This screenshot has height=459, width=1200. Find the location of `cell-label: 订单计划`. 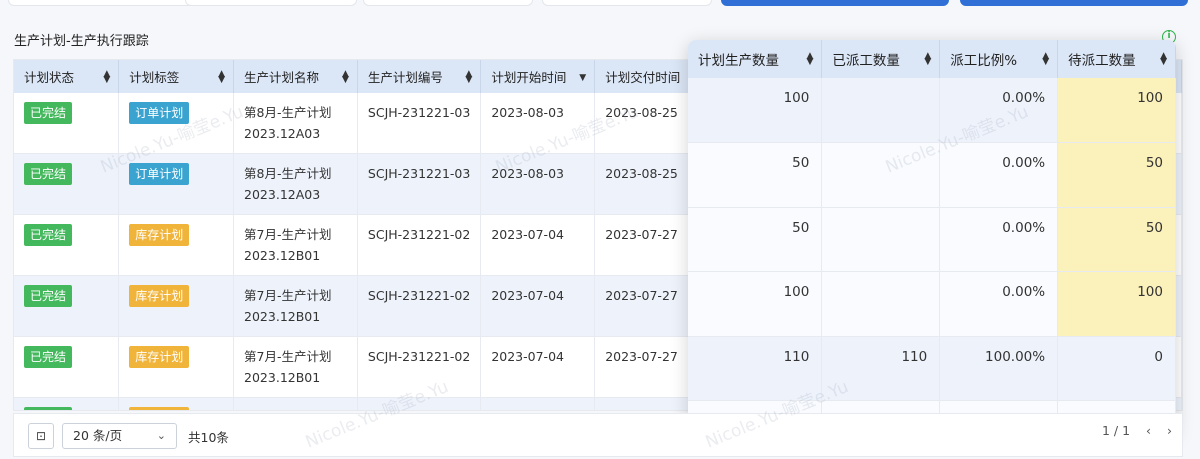

cell-label: 订单计划 is located at coordinates (176, 184).